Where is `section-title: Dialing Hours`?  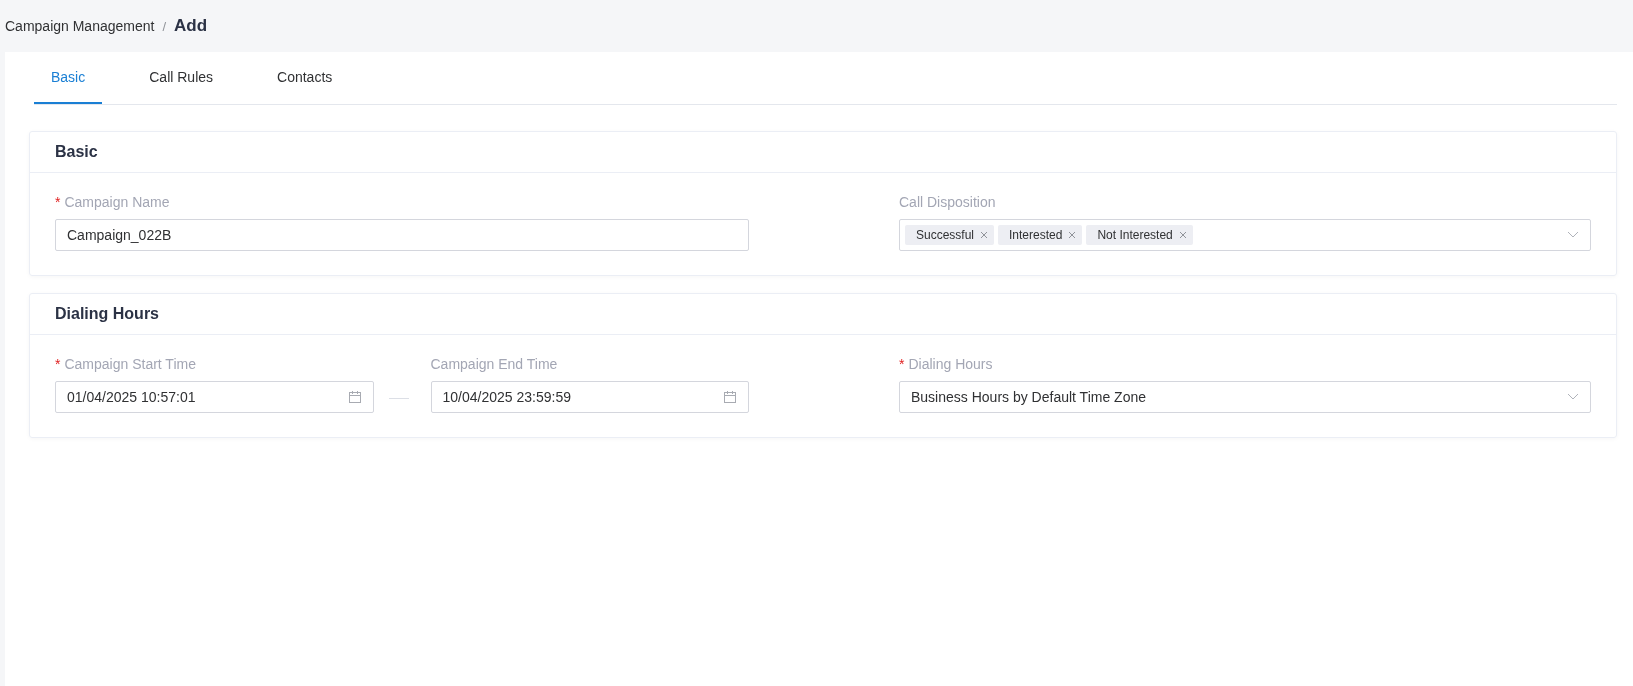
section-title: Dialing Hours is located at coordinates (107, 314).